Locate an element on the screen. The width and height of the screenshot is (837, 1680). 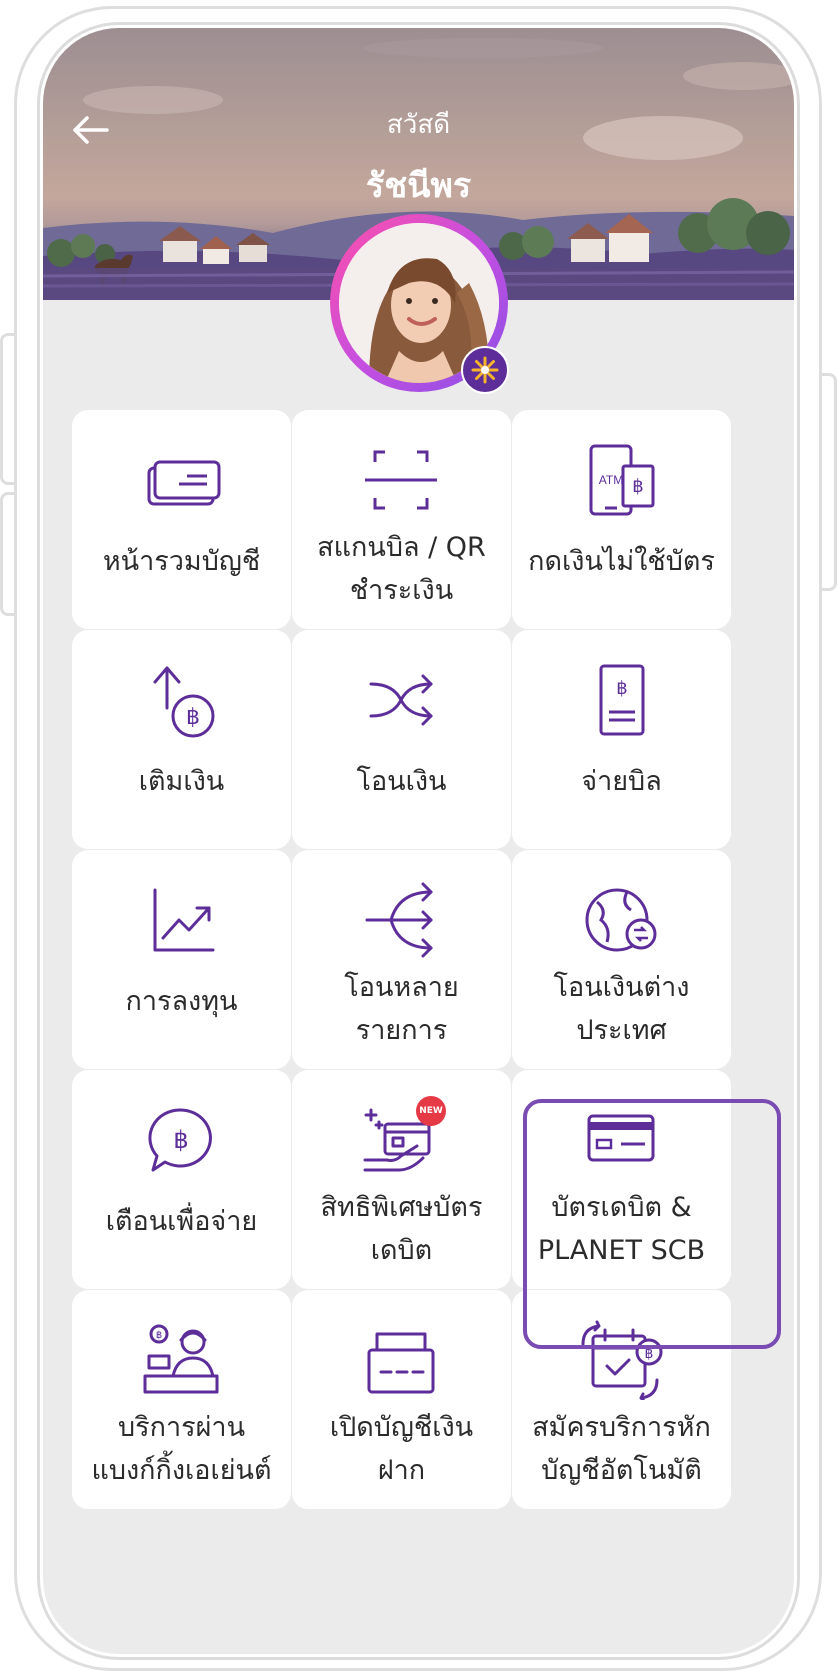
svg-text: ATM is located at coordinates (611, 480).